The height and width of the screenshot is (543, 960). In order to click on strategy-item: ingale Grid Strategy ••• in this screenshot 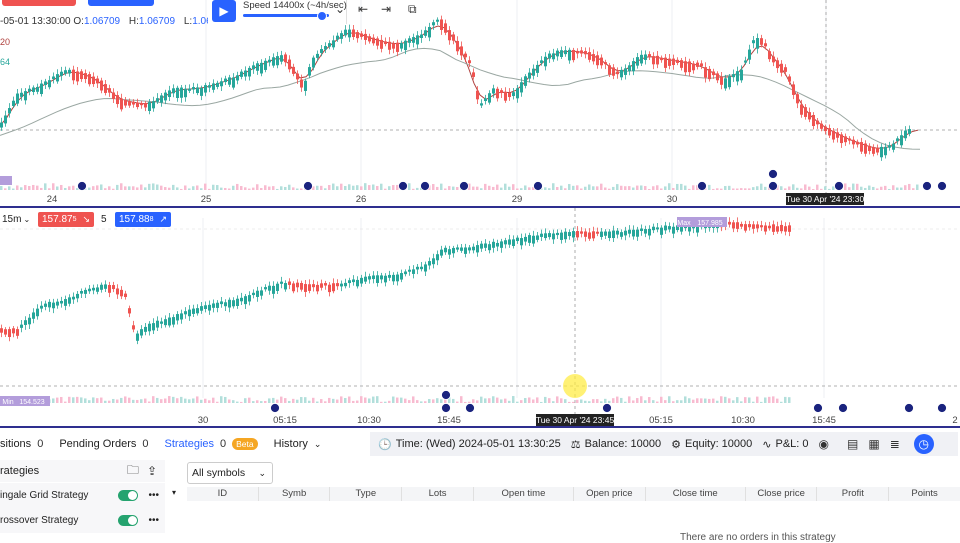, I will do `click(82, 495)`.